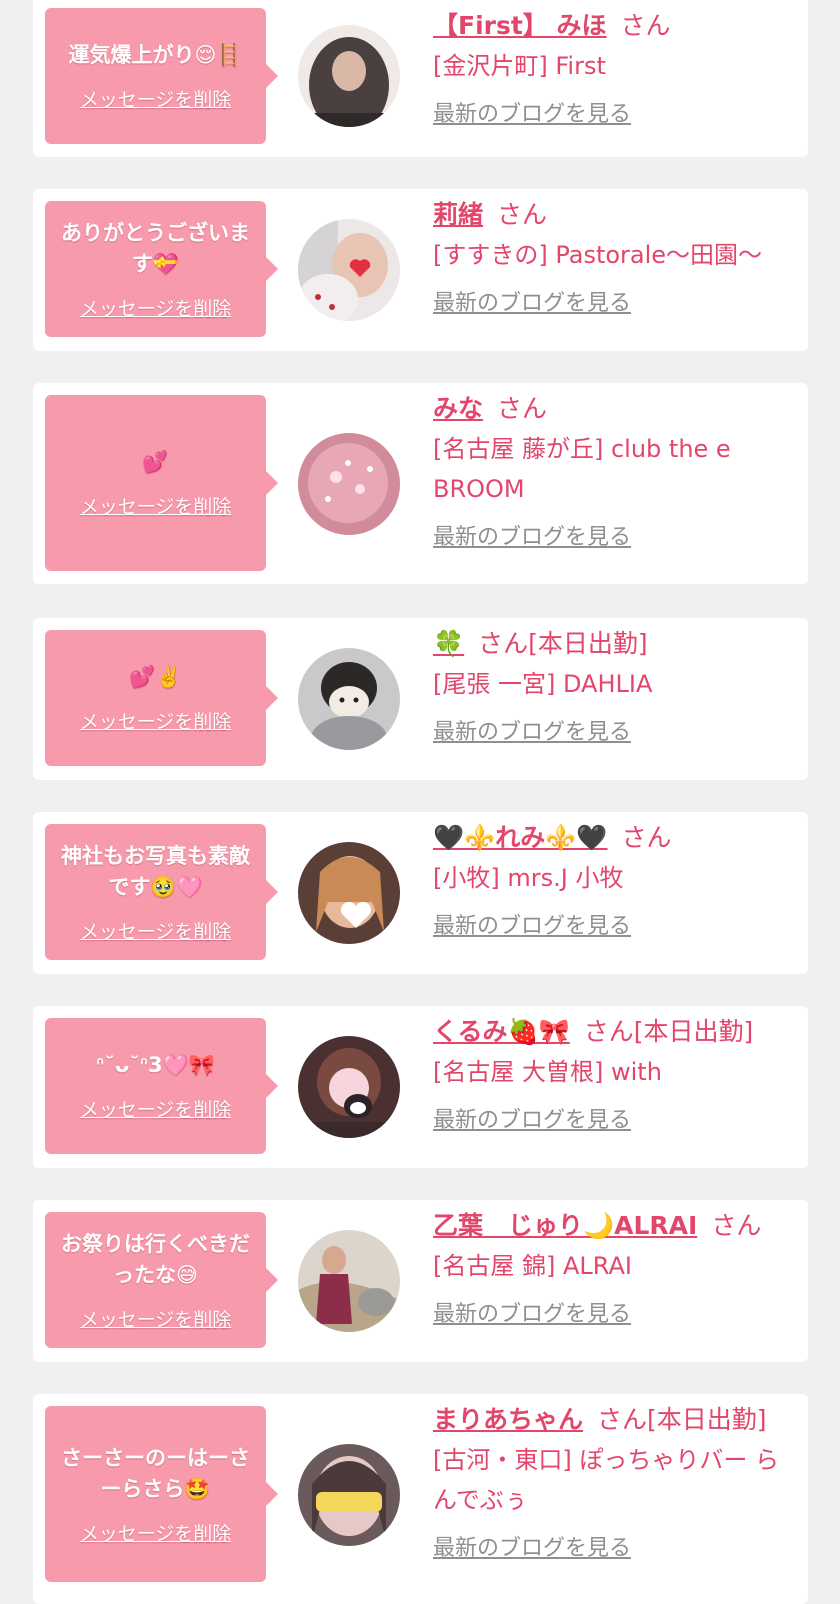  I want to click on message-text: さーさーのーはーさーらさら🤩, so click(155, 1473).